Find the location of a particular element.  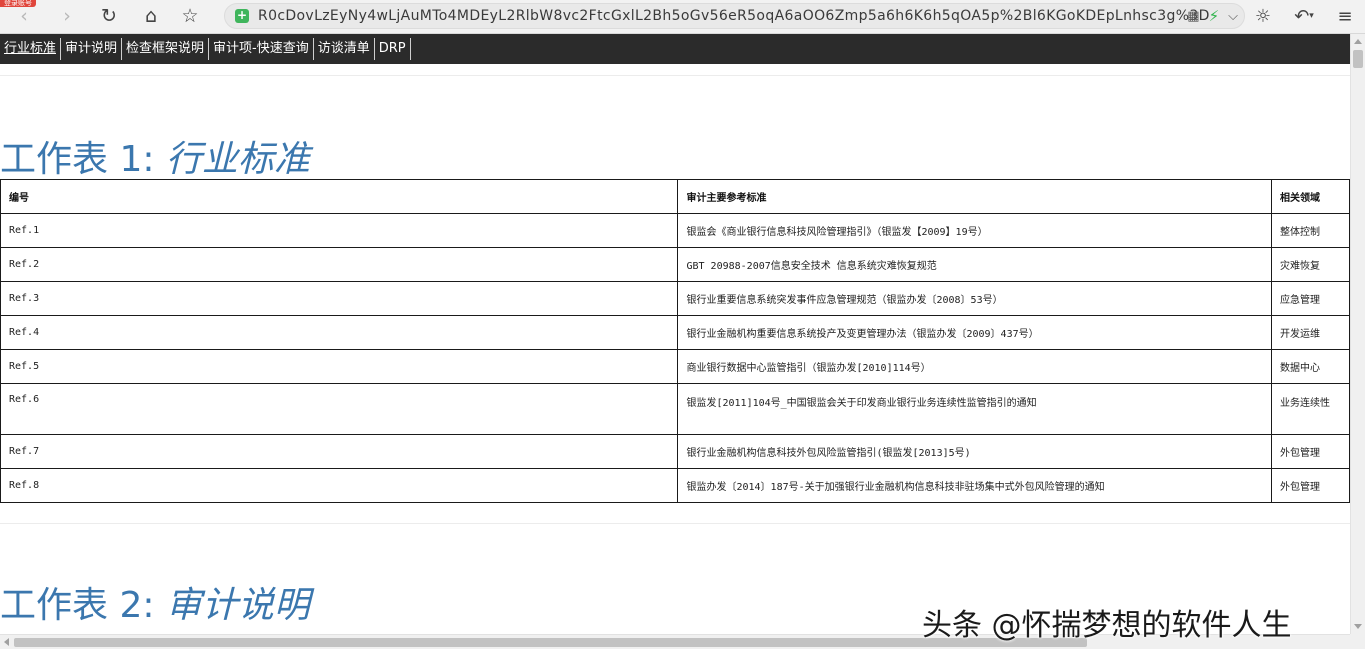

row-id: Ref.5 is located at coordinates (339, 366).